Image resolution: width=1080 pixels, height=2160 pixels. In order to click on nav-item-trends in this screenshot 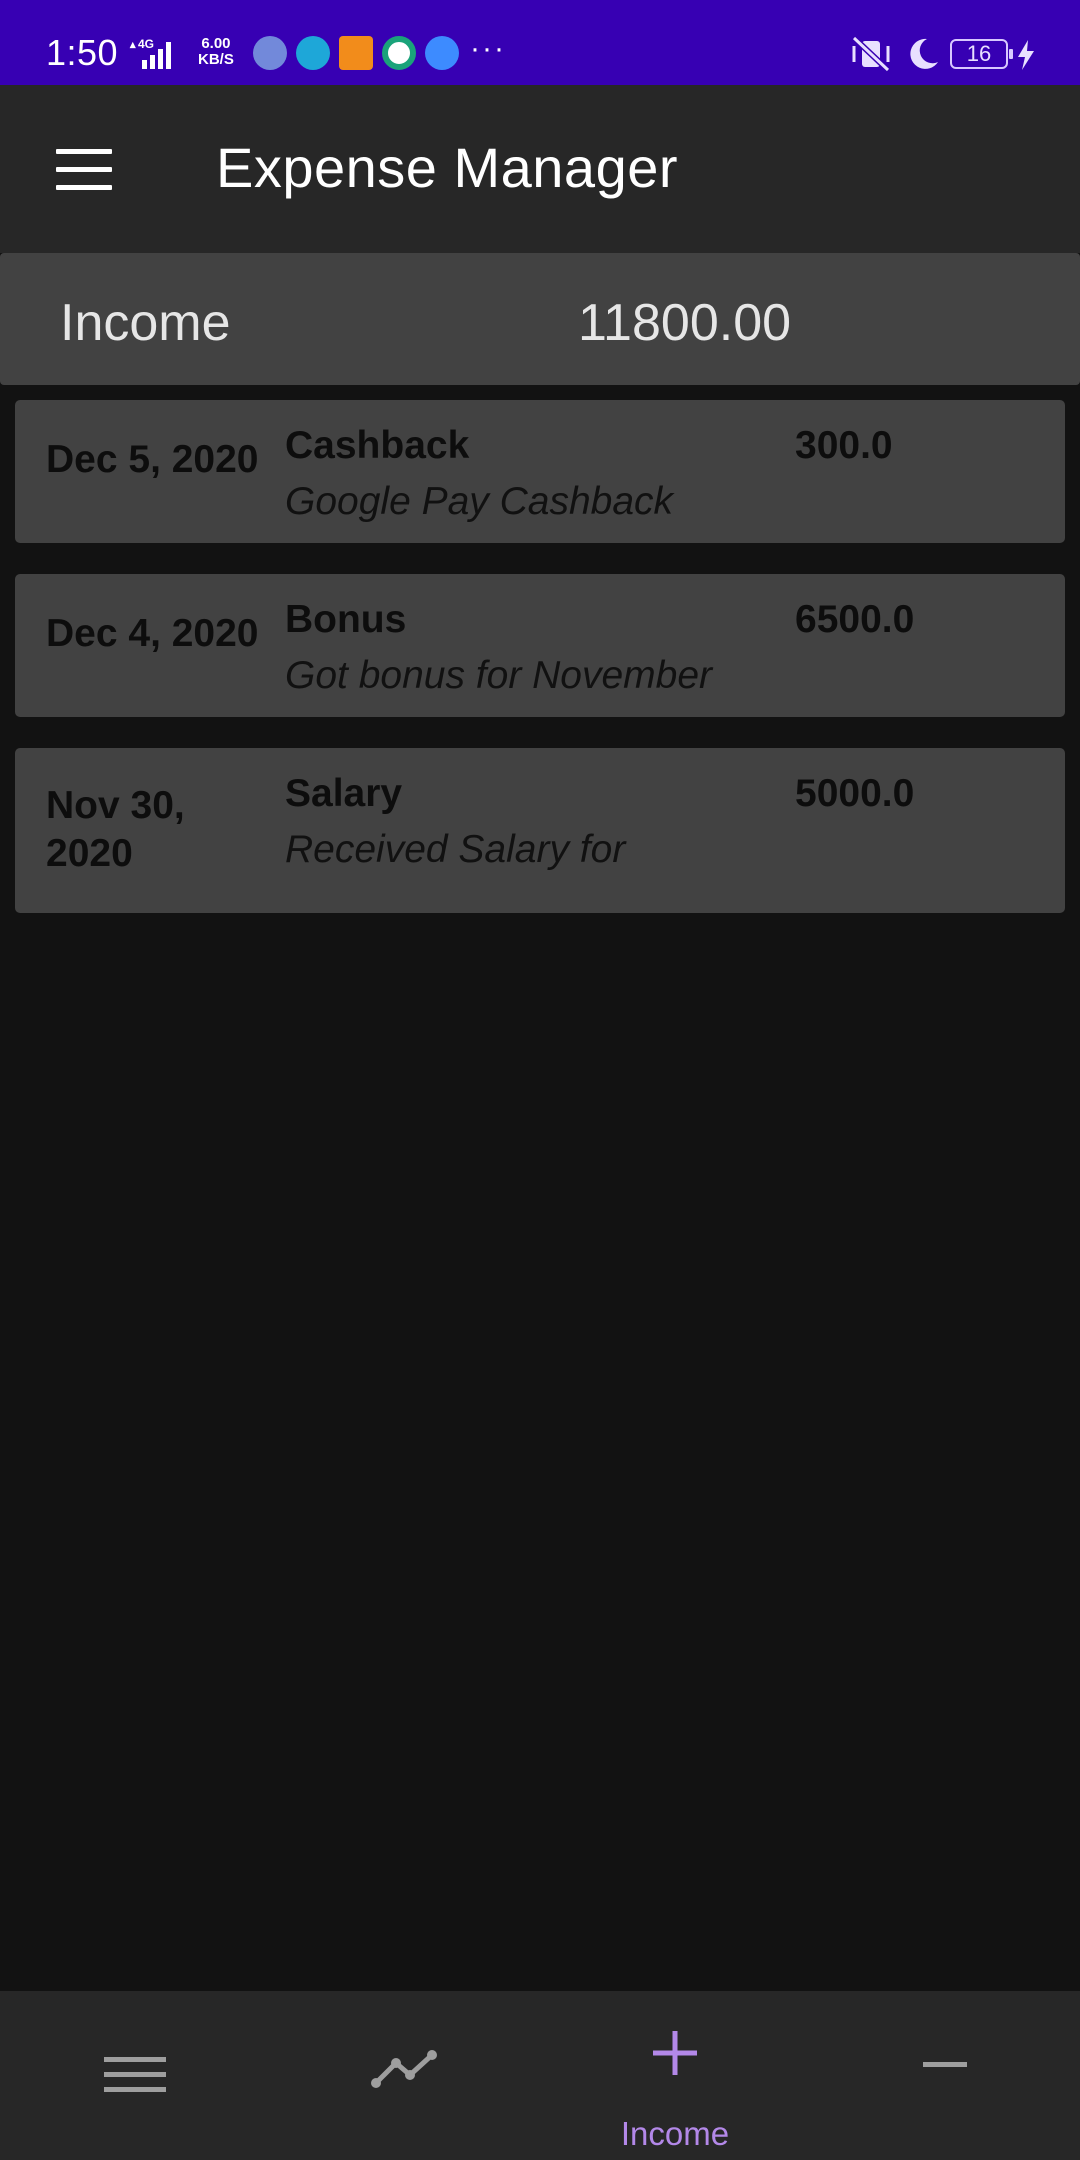, I will do `click(405, 2075)`.